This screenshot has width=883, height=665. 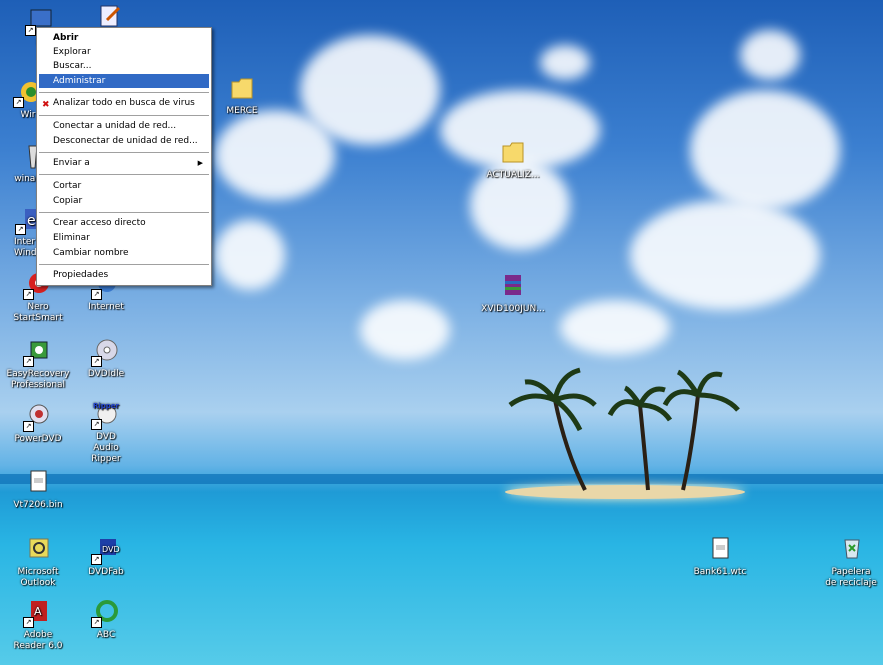 What do you see at coordinates (124, 52) in the screenshot?
I see `menu-item-explorar: Explorar` at bounding box center [124, 52].